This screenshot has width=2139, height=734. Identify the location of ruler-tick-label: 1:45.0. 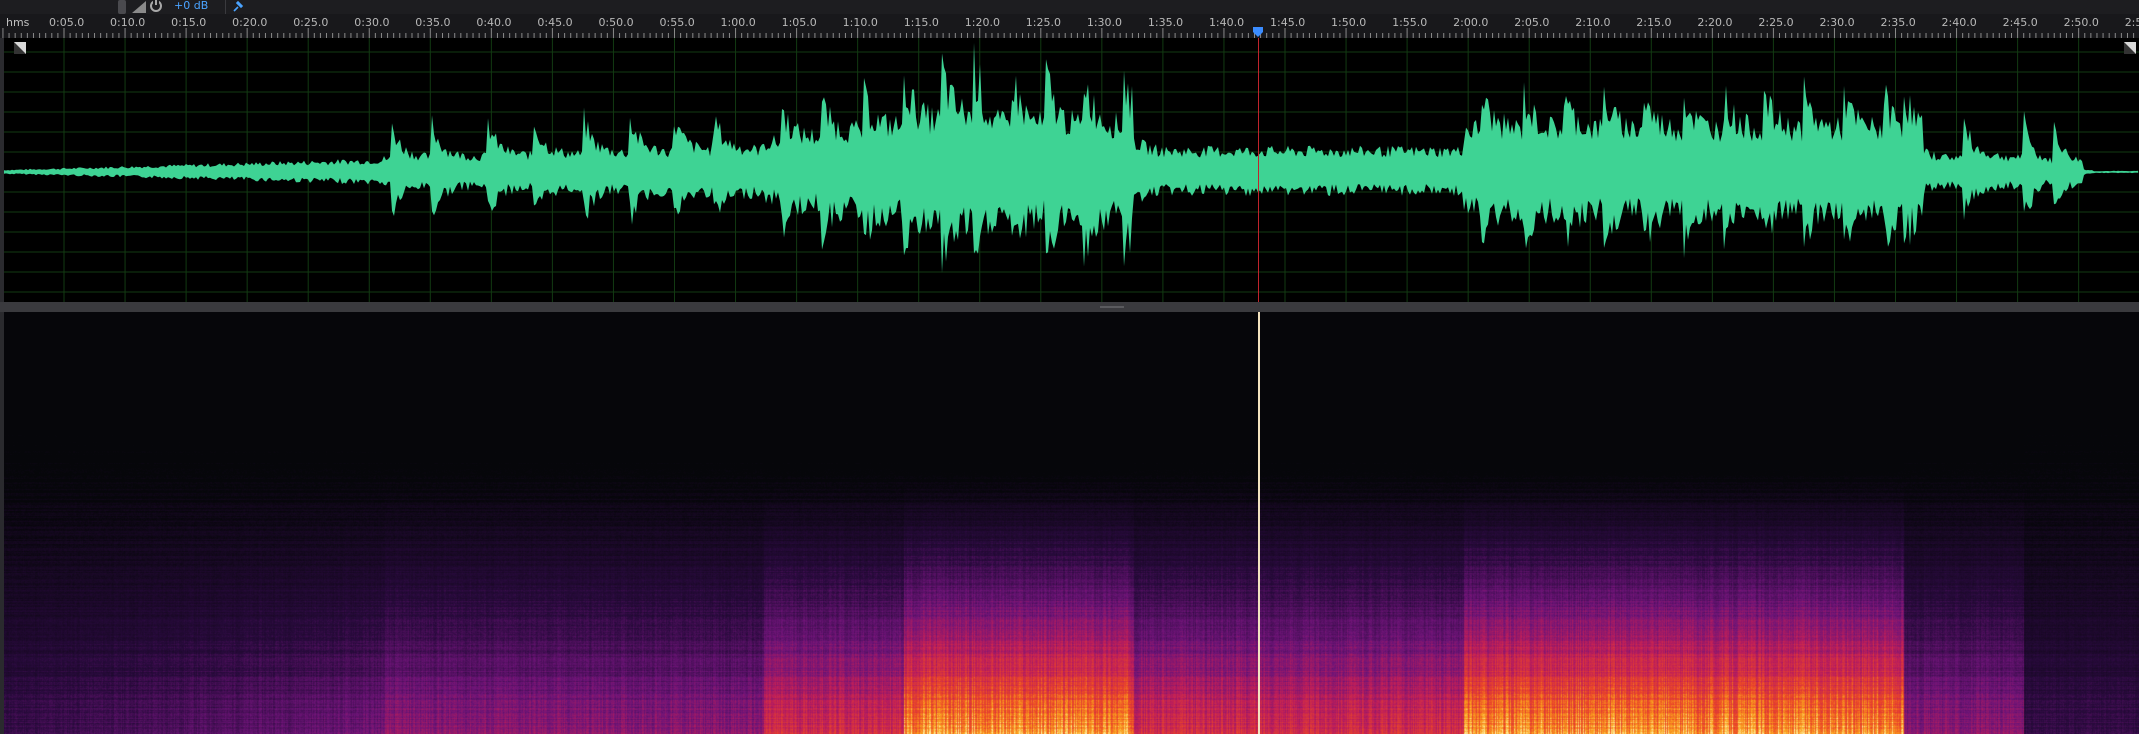
(1288, 22).